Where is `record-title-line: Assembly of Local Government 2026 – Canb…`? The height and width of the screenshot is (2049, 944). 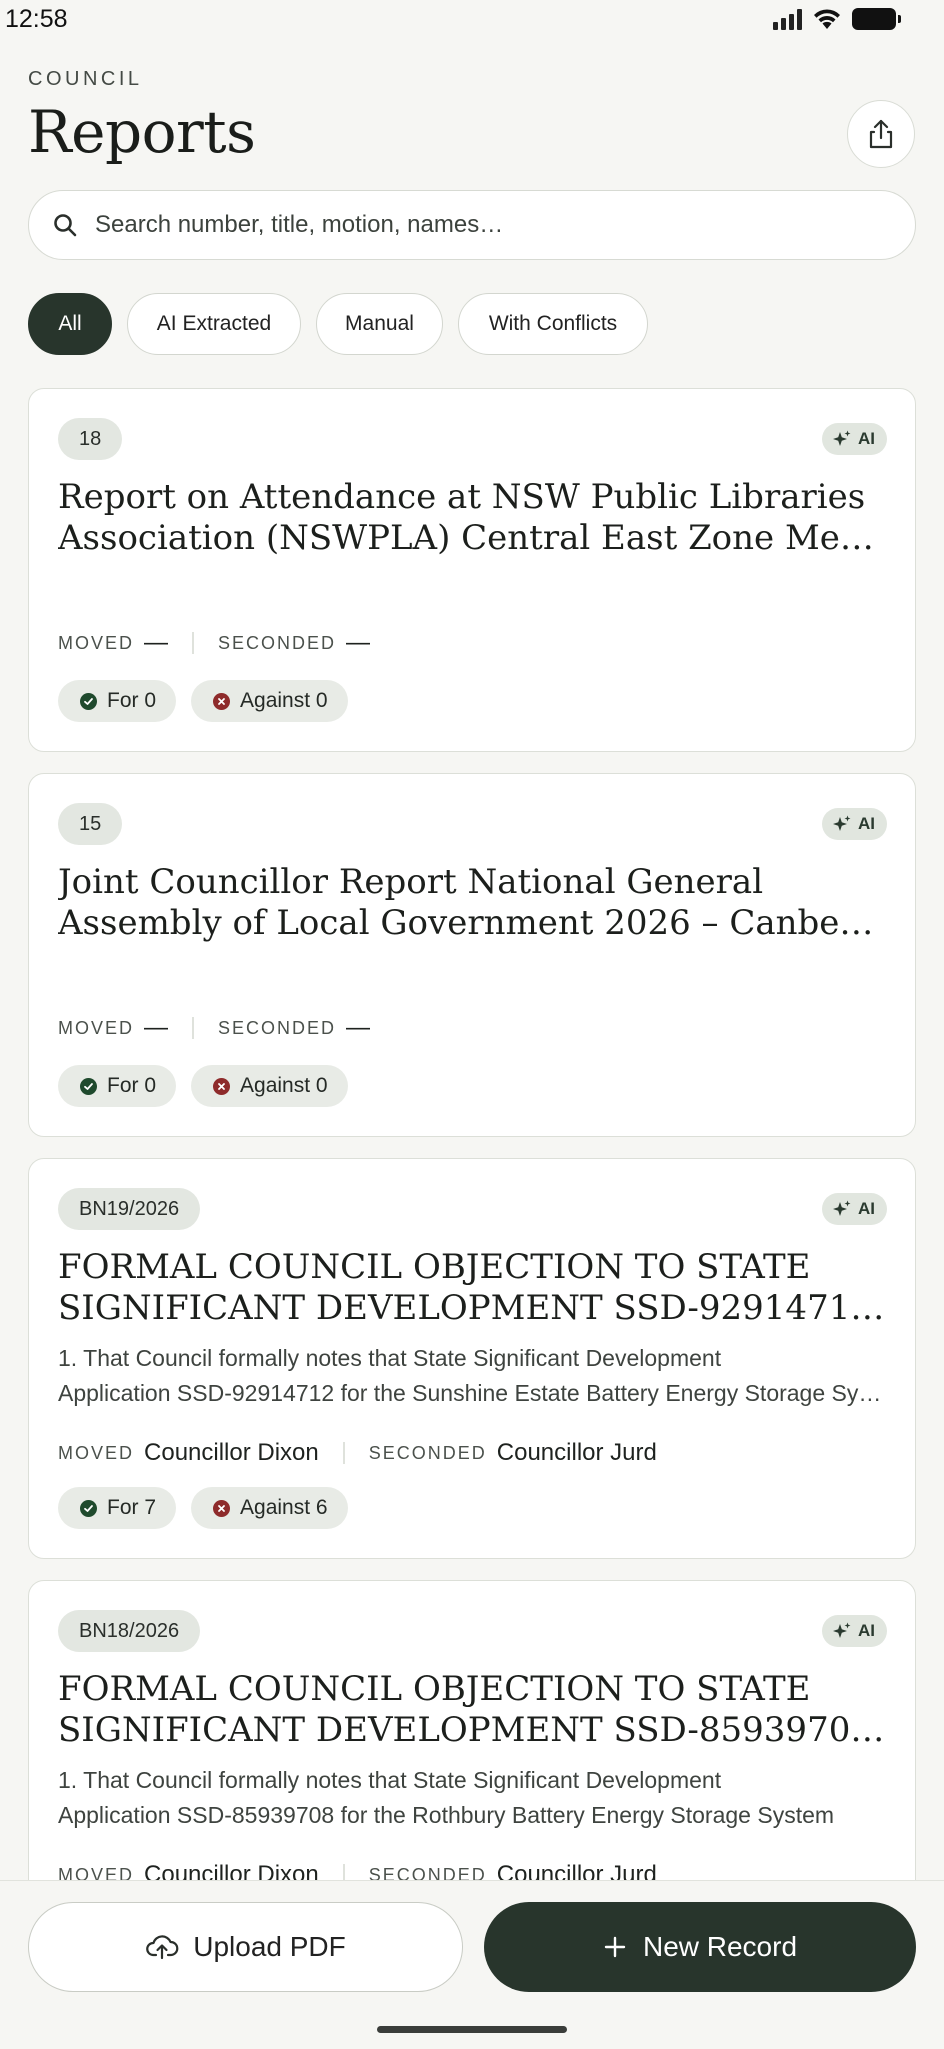
record-title-line: Assembly of Local Government 2026 – Canb… is located at coordinates (473, 923).